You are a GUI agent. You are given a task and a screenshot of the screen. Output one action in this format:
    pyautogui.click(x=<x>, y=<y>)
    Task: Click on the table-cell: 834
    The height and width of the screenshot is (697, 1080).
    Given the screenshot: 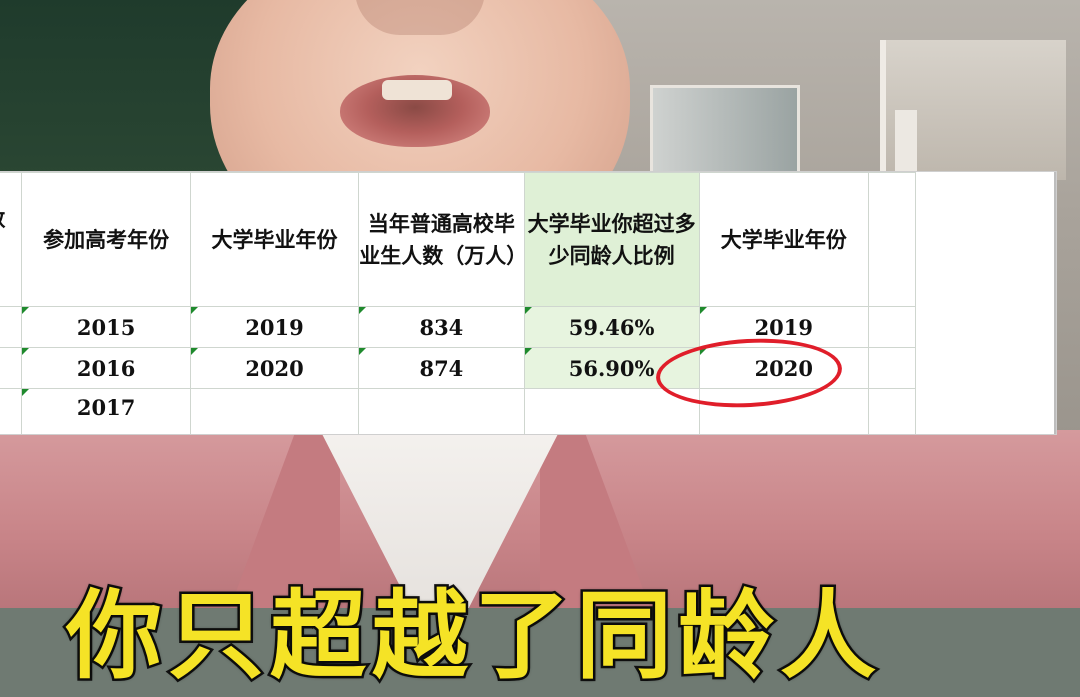 What is the action you would take?
    pyautogui.click(x=441, y=327)
    